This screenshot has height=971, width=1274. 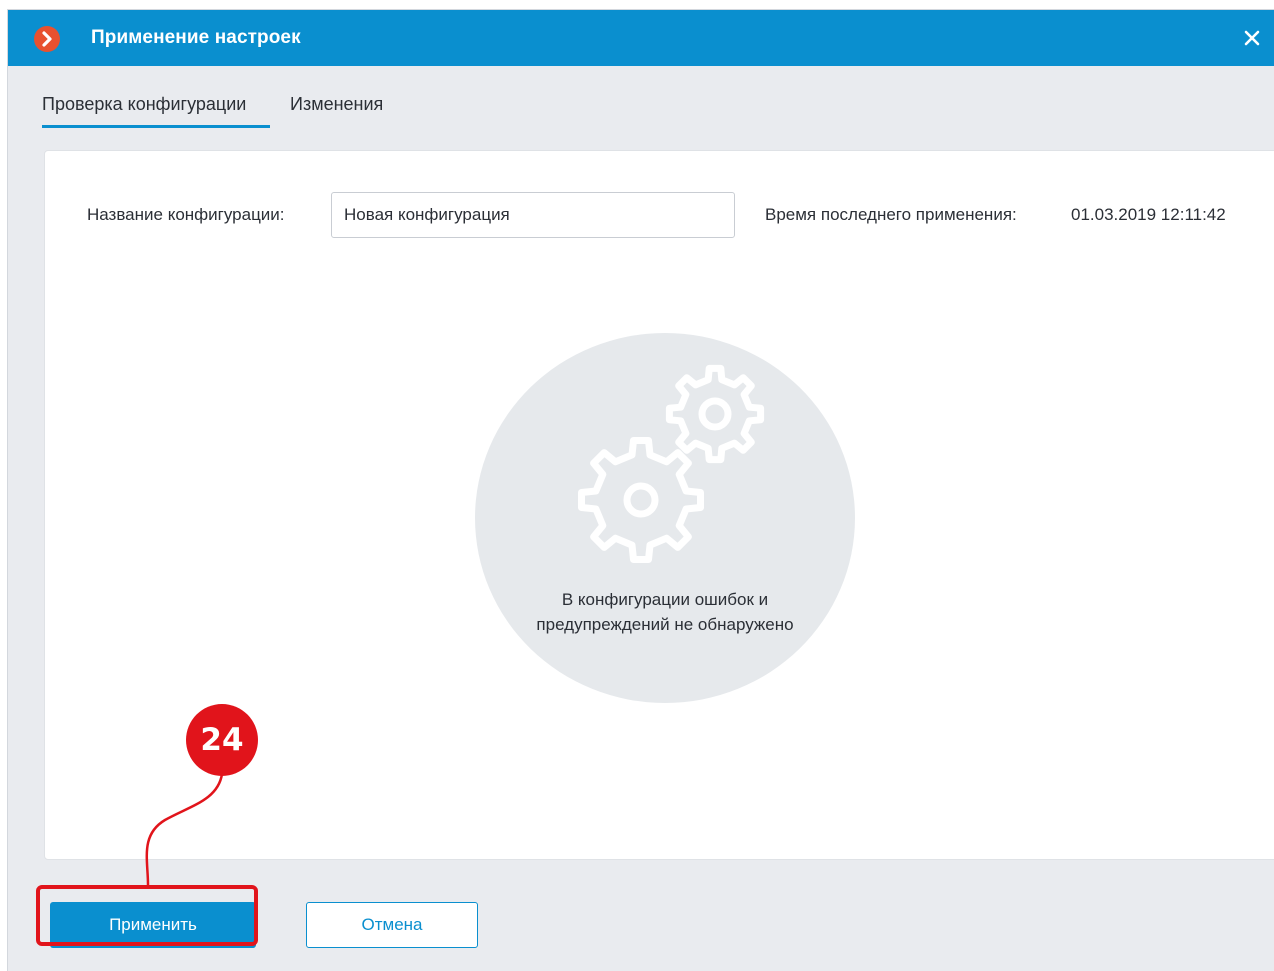 I want to click on close-icon, so click(x=1252, y=38).